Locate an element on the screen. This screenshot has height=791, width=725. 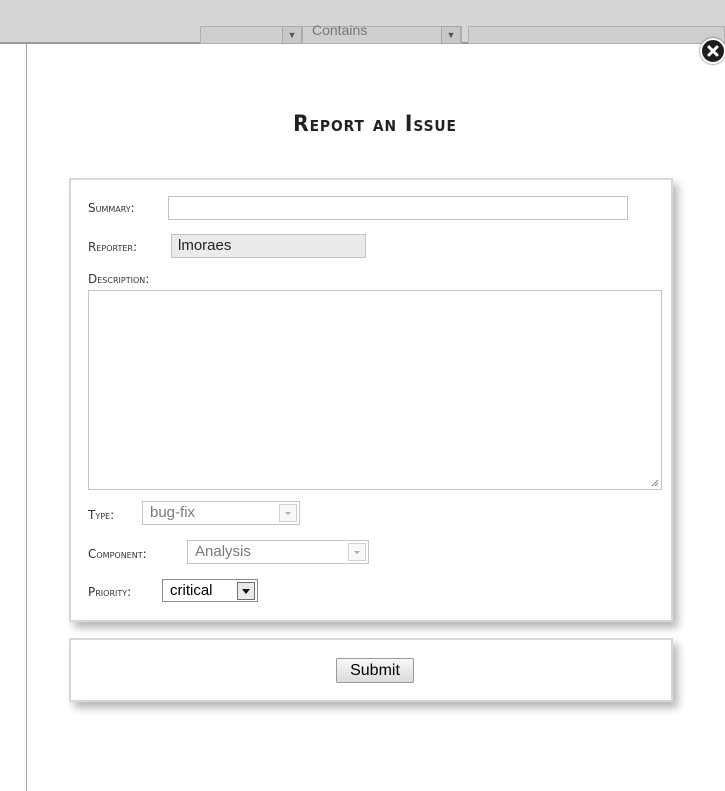
component-label: Component: is located at coordinates (117, 554).